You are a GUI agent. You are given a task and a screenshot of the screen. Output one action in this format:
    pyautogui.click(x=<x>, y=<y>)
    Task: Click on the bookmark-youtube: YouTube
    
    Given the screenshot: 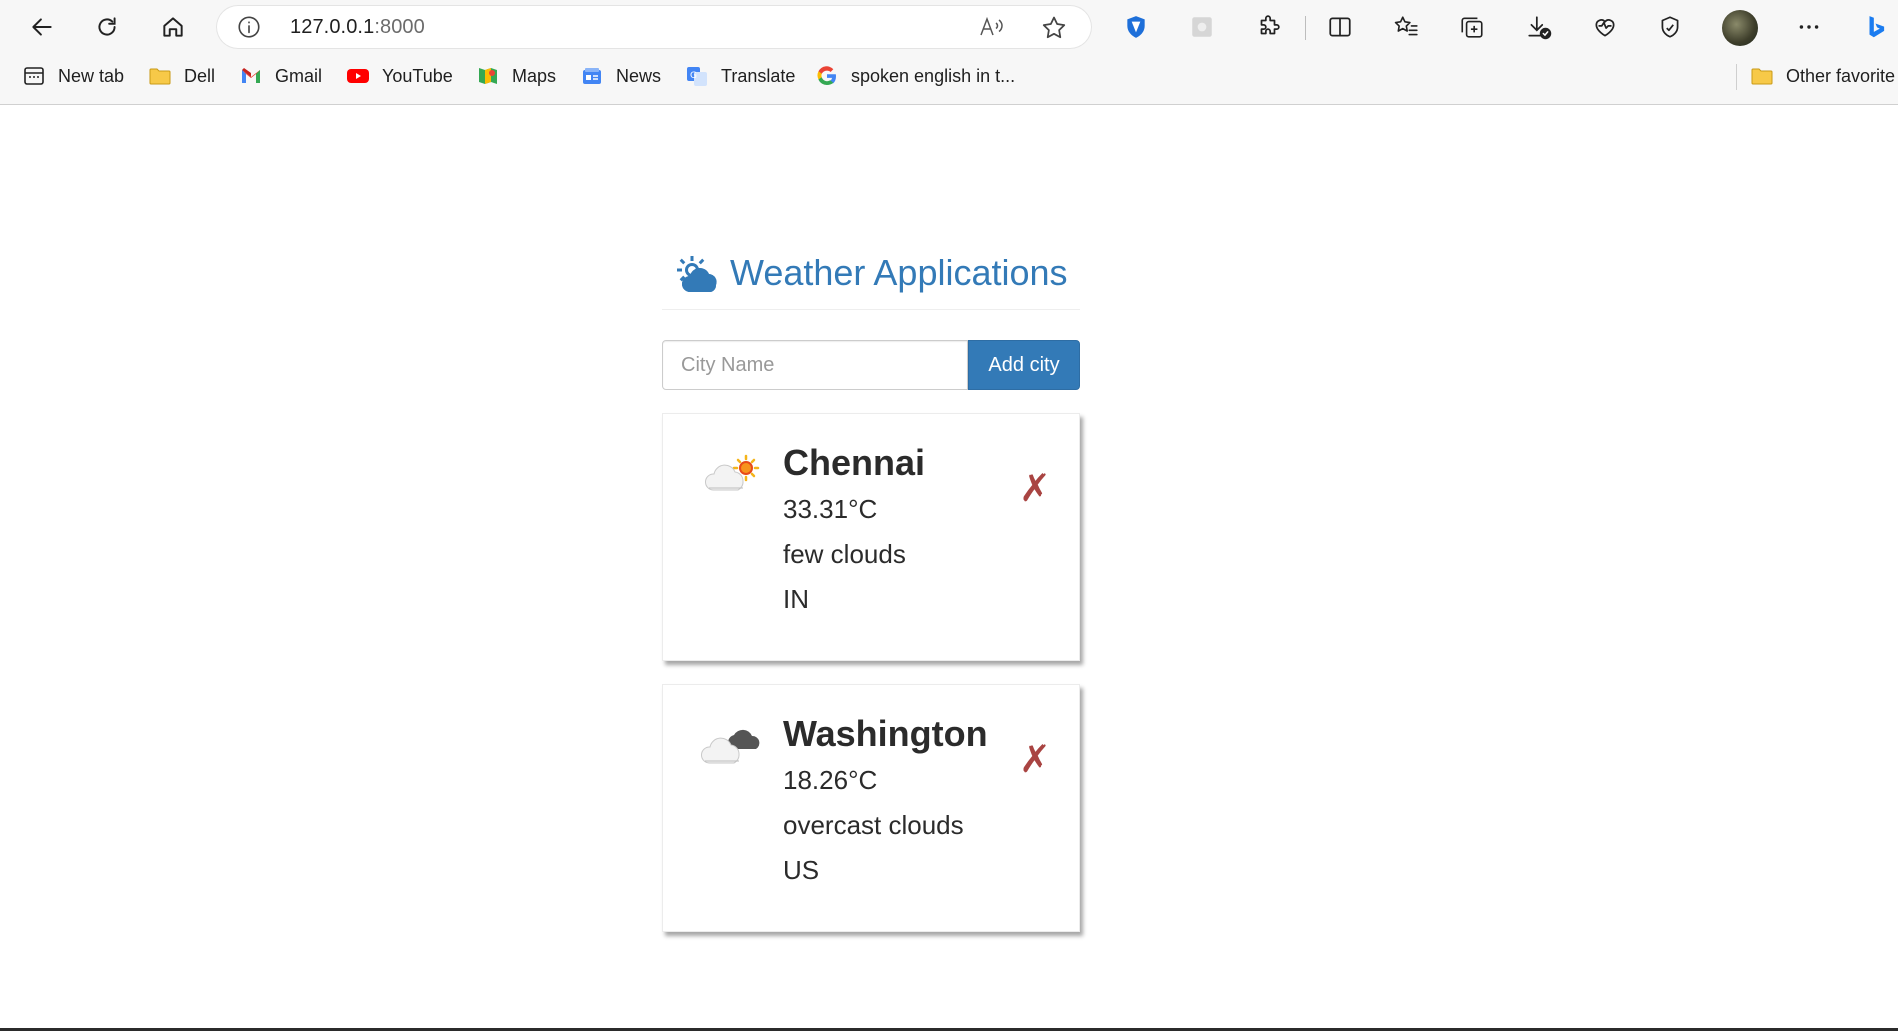 What is the action you would take?
    pyautogui.click(x=399, y=76)
    